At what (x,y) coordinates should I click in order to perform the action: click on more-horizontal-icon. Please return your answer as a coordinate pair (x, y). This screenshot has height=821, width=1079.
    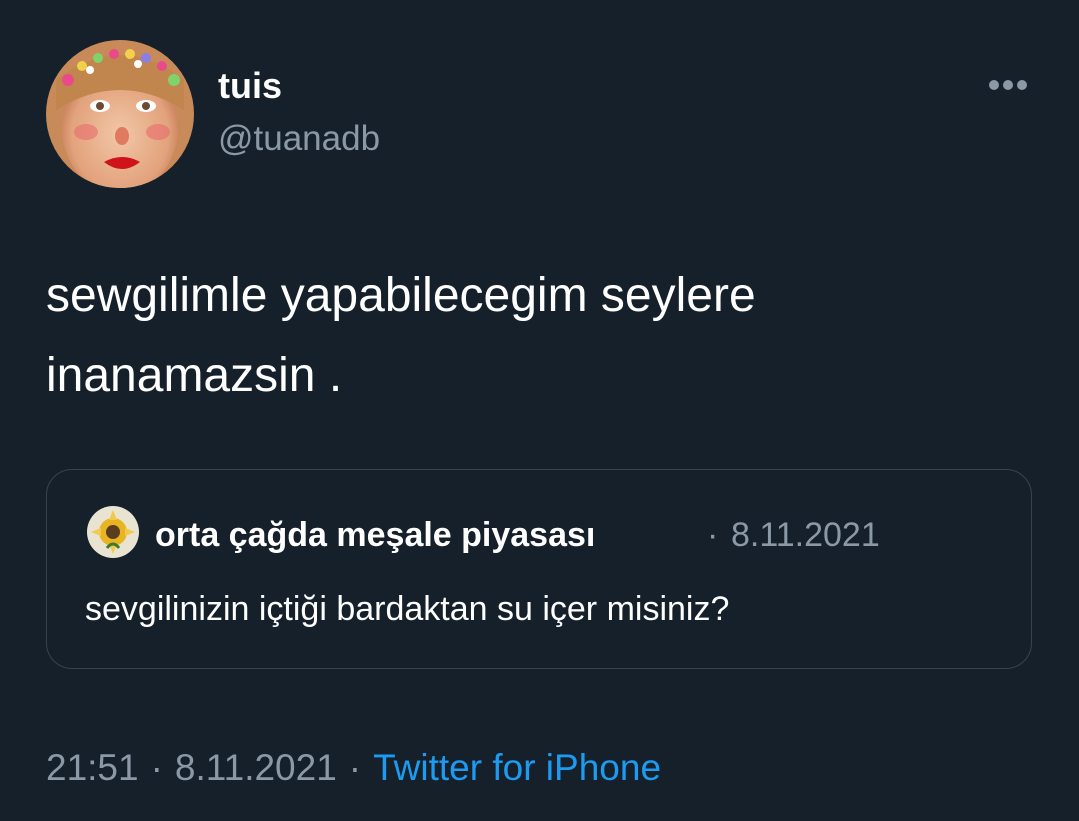
    Looking at the image, I should click on (1008, 85).